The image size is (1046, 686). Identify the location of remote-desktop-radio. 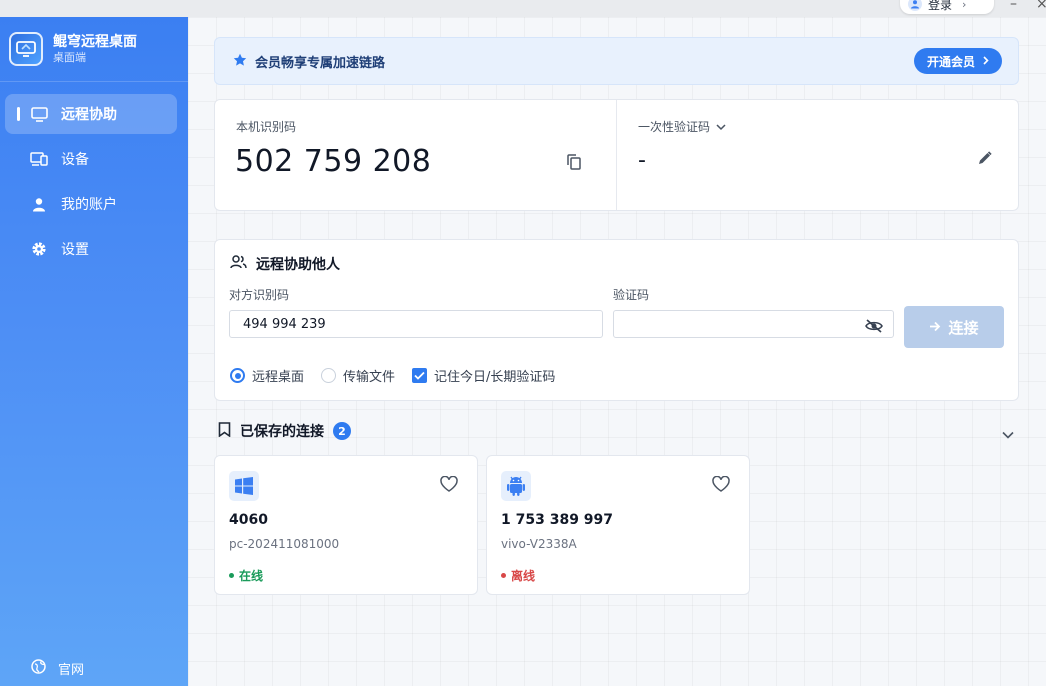
(237, 375).